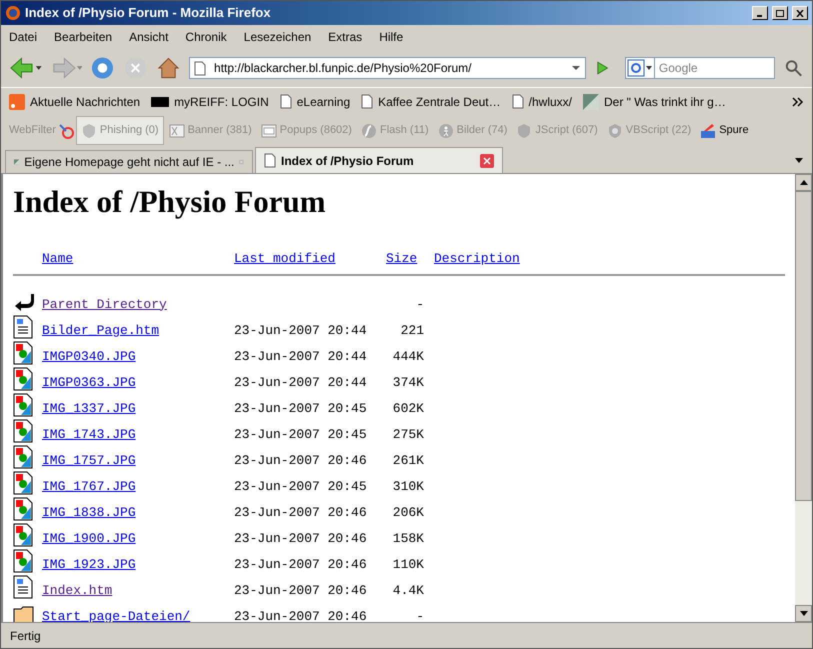 The height and width of the screenshot is (649, 813). What do you see at coordinates (477, 258) in the screenshot?
I see `column-header-link: Description` at bounding box center [477, 258].